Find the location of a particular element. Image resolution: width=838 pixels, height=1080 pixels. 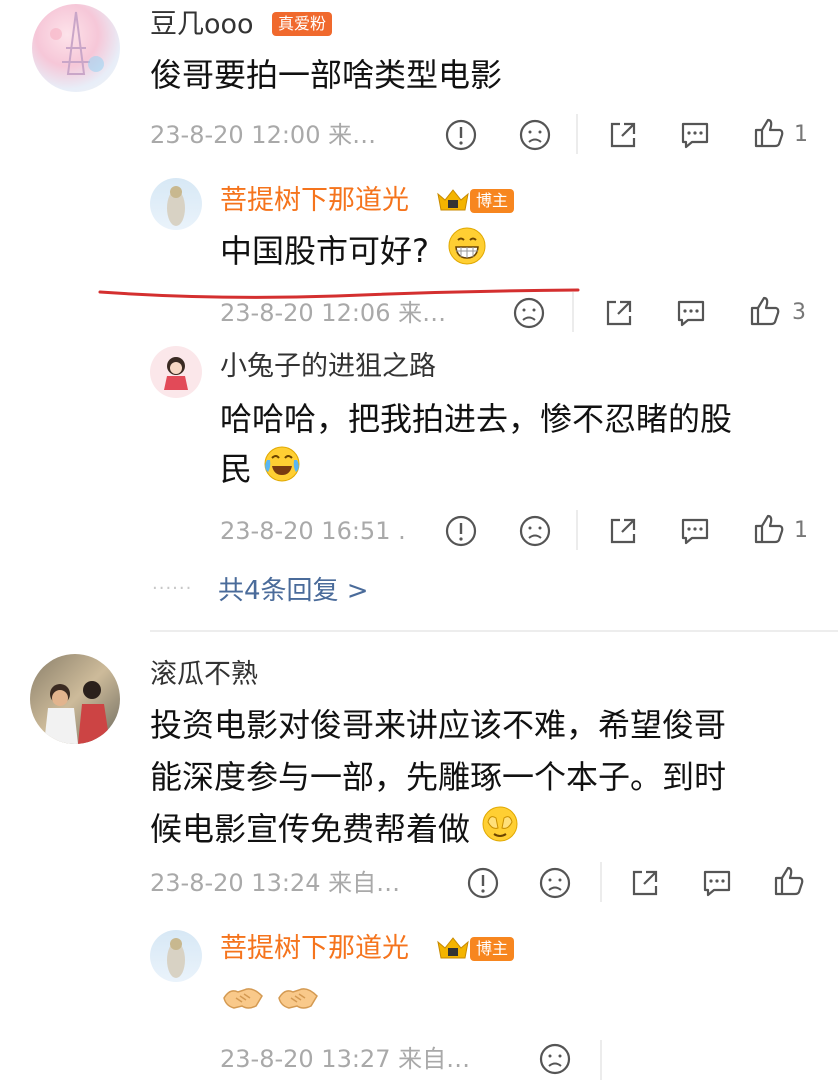

reply-emoji-row is located at coordinates (270, 1000).